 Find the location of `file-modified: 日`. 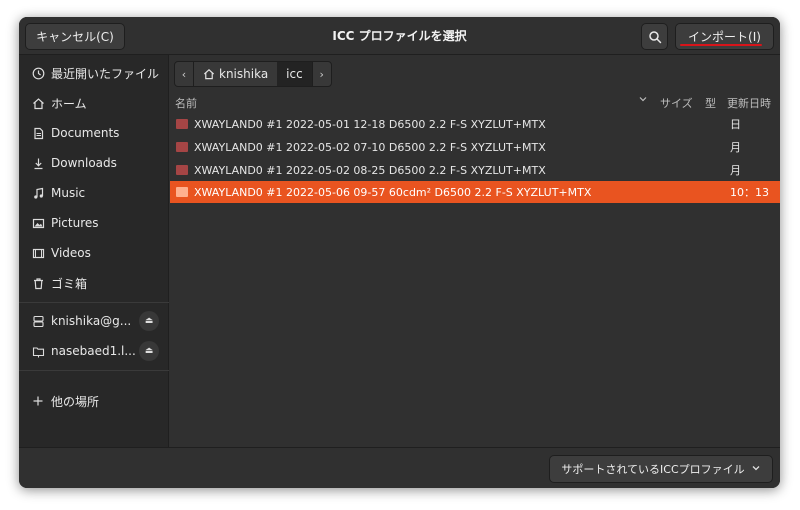

file-modified: 日 is located at coordinates (735, 124).